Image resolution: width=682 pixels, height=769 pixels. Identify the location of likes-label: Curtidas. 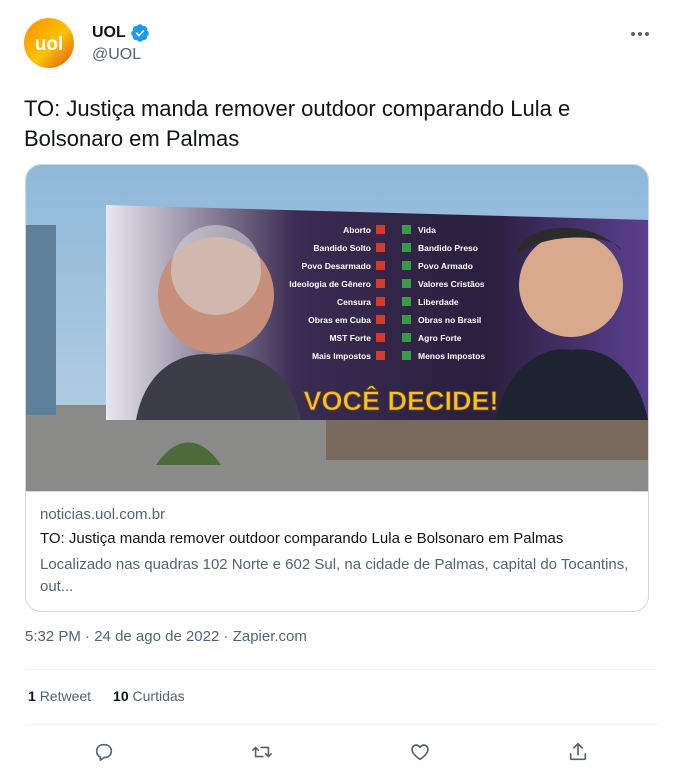
(158, 696).